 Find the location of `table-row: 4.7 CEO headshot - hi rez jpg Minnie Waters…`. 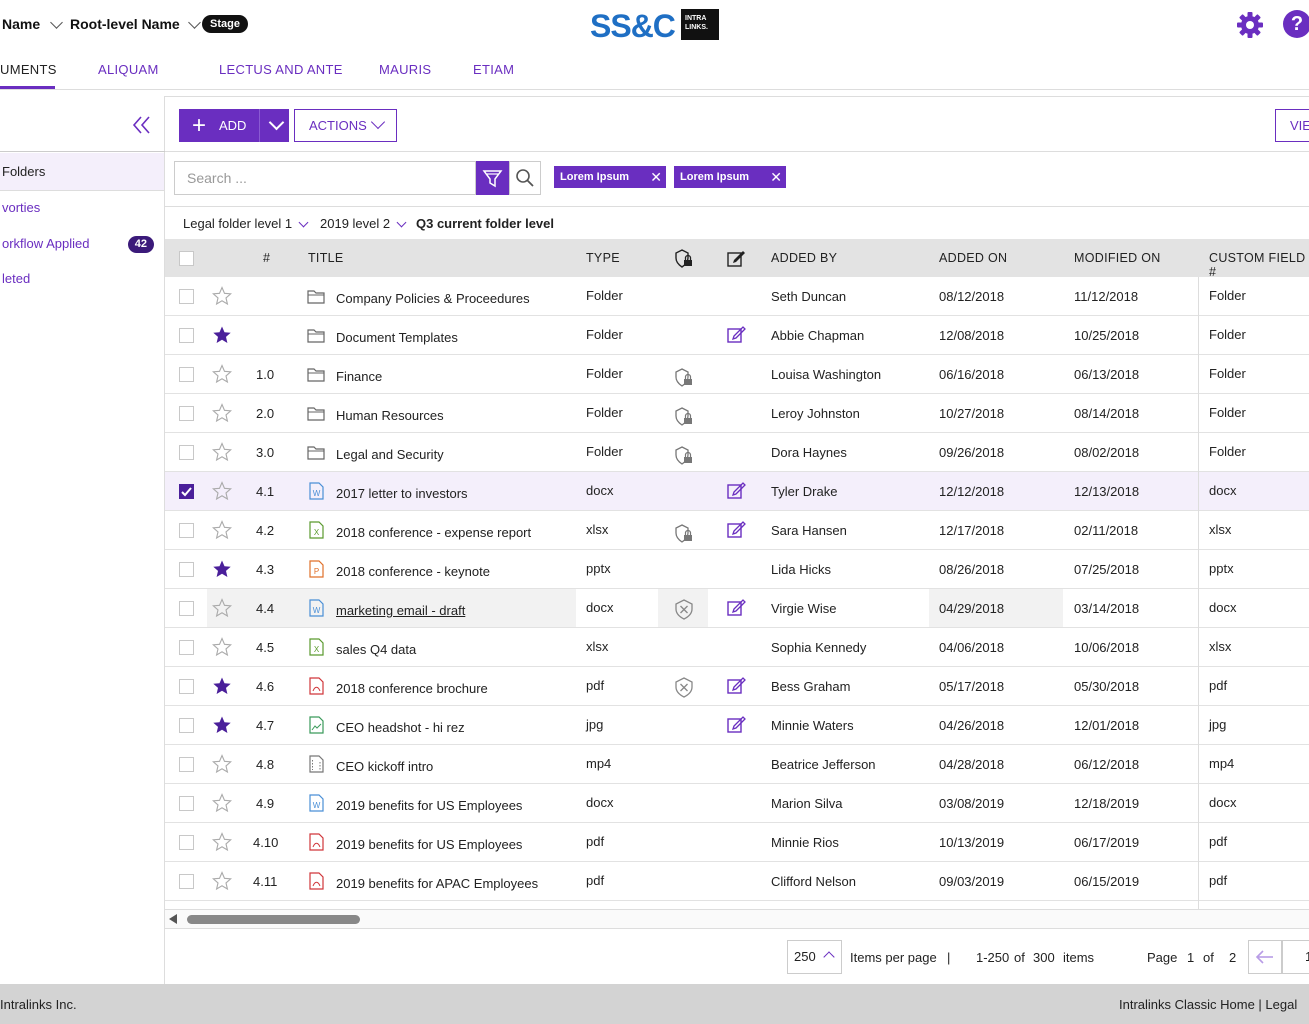

table-row: 4.7 CEO headshot - hi rez jpg Minnie Waters… is located at coordinates (737, 725).